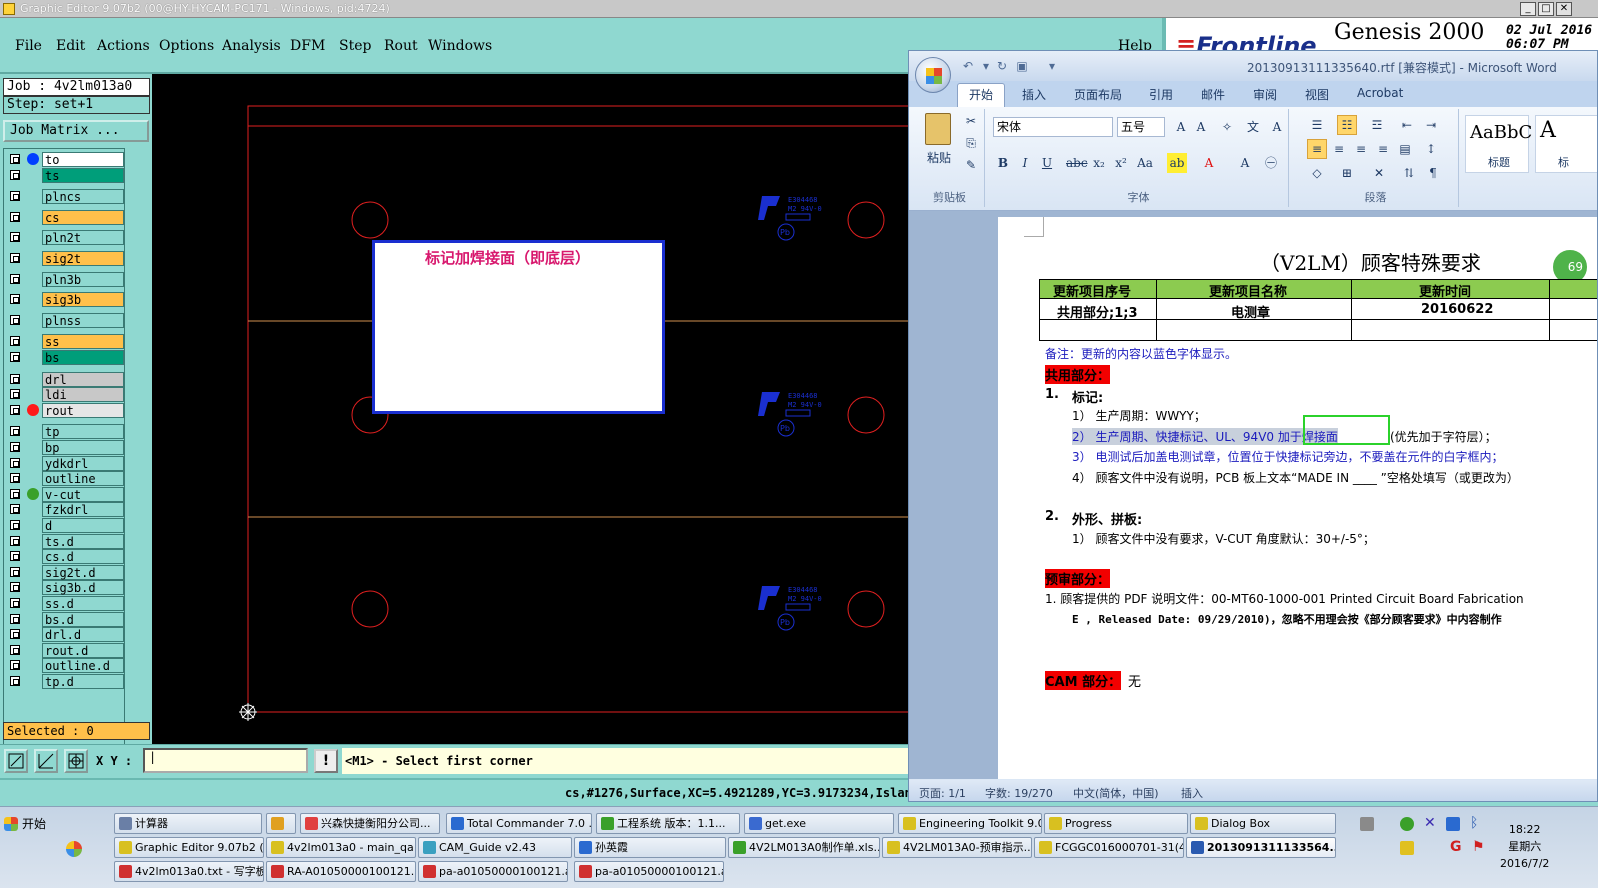  Describe the element at coordinates (66, 681) in the screenshot. I see `layer-row-tp-d: tp.d` at that location.